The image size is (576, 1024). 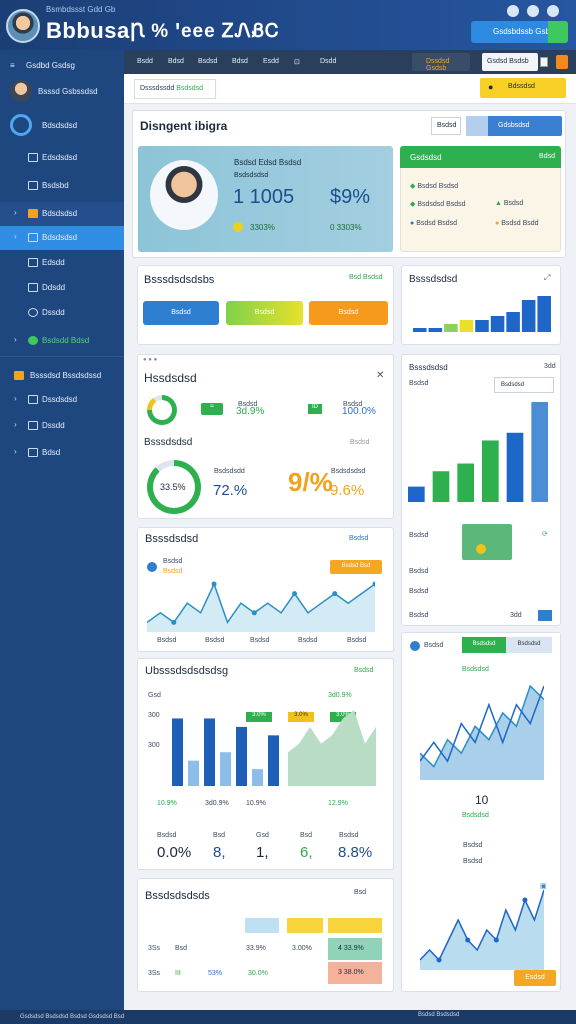 I want to click on trend-dot, so click(x=415, y=646).